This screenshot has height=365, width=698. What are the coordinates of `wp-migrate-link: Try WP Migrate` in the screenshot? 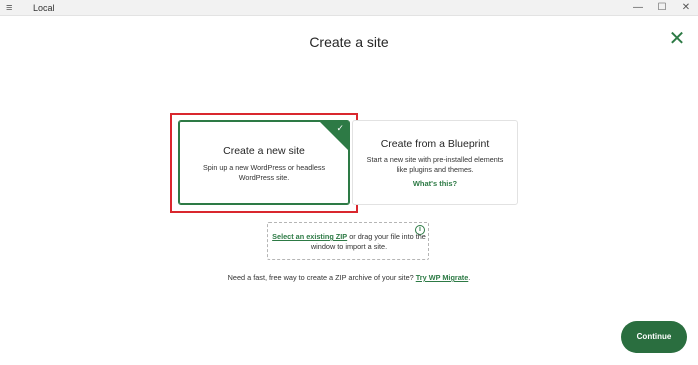 It's located at (442, 277).